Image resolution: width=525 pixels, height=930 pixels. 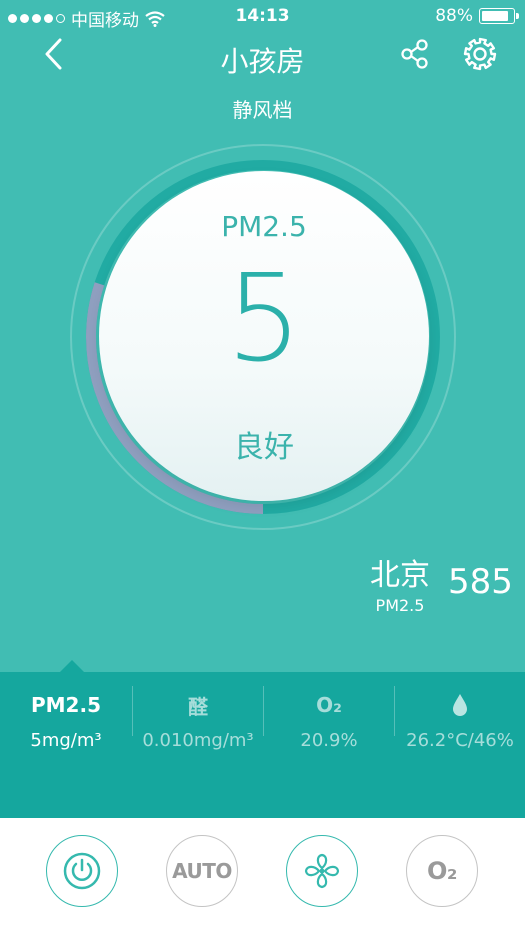 What do you see at coordinates (262, 61) in the screenshot?
I see `page-title: 小孩房` at bounding box center [262, 61].